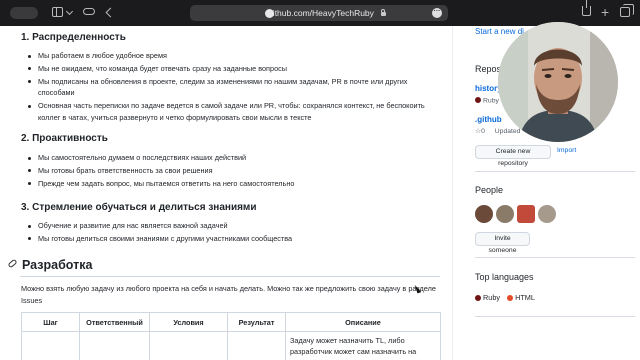 This screenshot has height=360, width=640. What do you see at coordinates (504, 277) in the screenshot?
I see `top-languages-title: Top languages` at bounding box center [504, 277].